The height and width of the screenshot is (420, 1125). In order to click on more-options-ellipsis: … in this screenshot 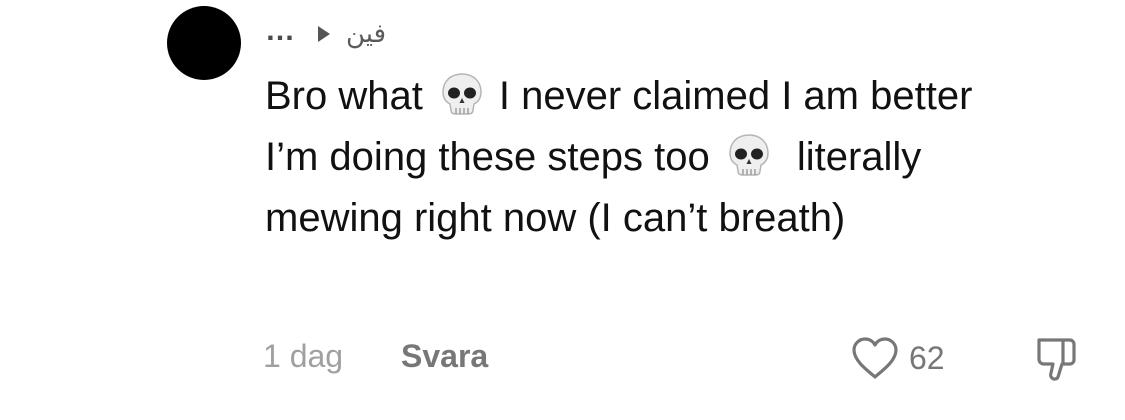, I will do `click(280, 31)`.